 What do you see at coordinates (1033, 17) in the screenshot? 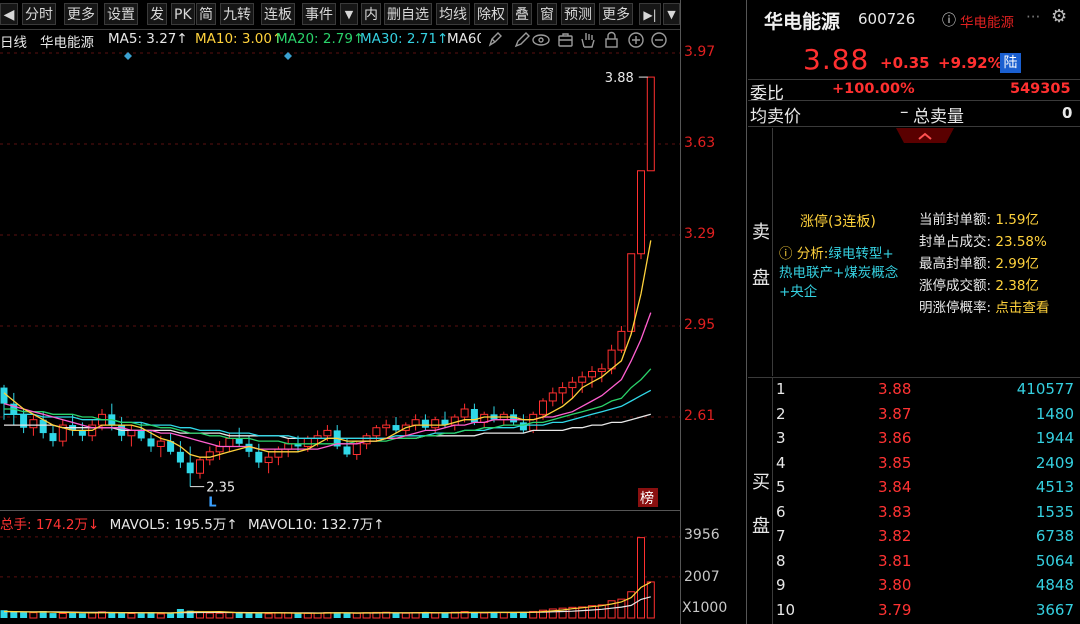
I see `more-dots-icon: ···` at bounding box center [1033, 17].